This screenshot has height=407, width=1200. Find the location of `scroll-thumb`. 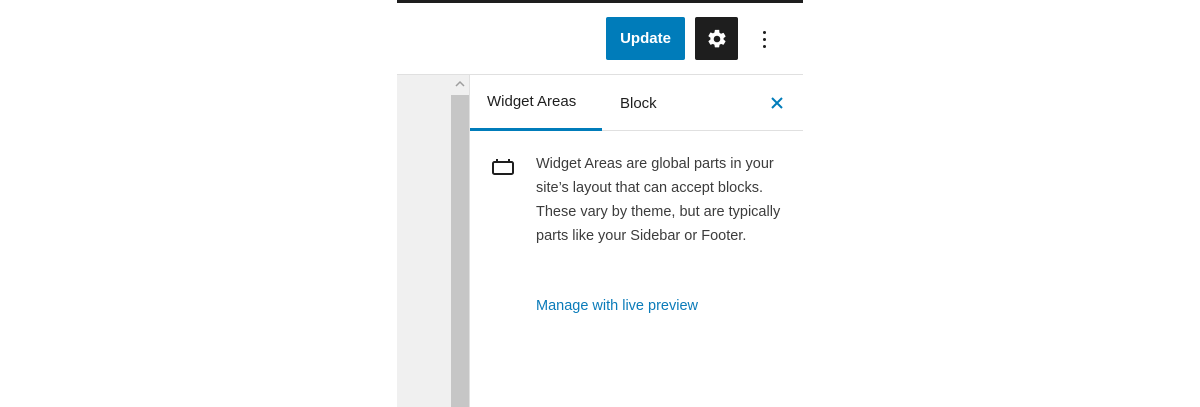

scroll-thumb is located at coordinates (460, 251).